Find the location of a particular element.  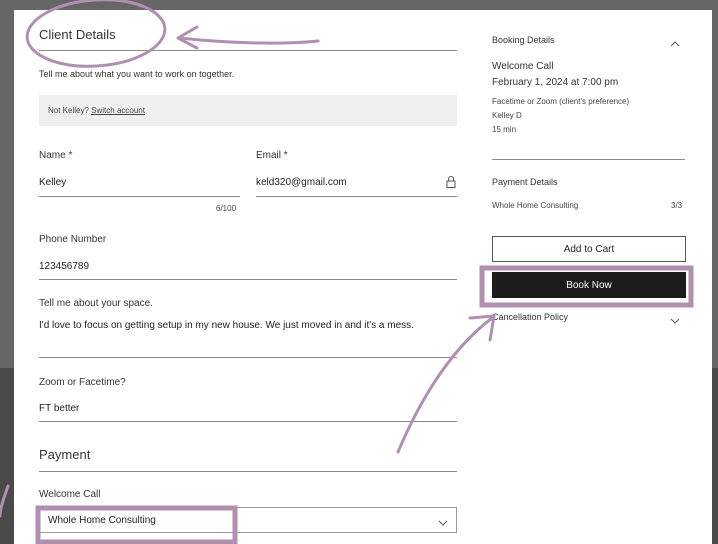

phone-underline is located at coordinates (248, 279).